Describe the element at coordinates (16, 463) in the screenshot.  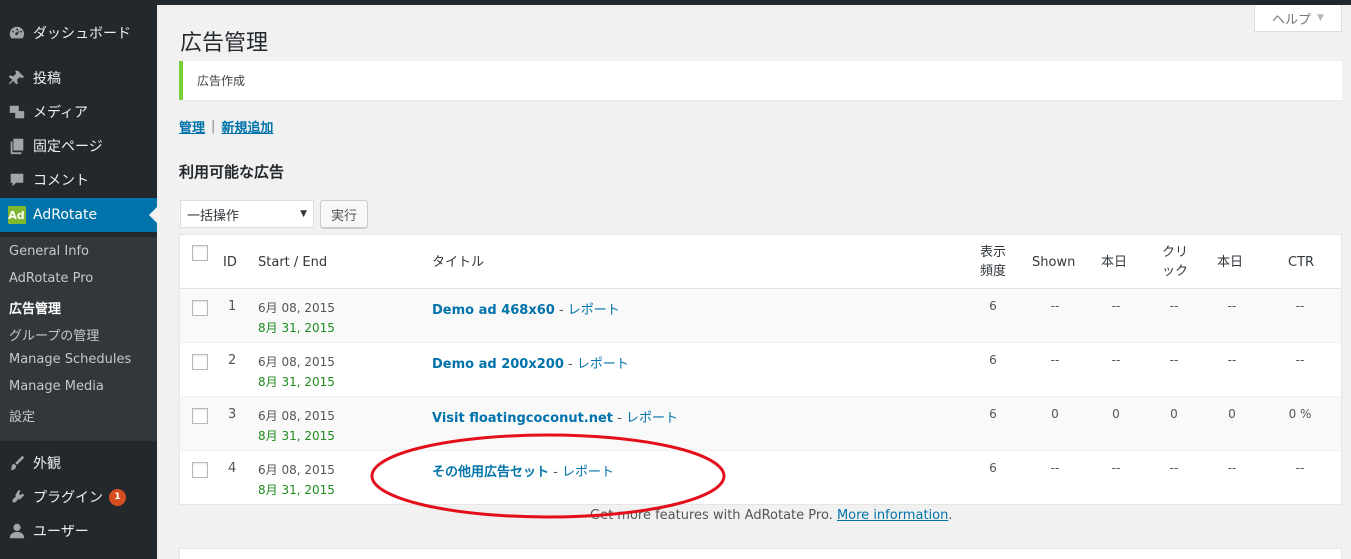
I see `paintbrush-icon` at that location.